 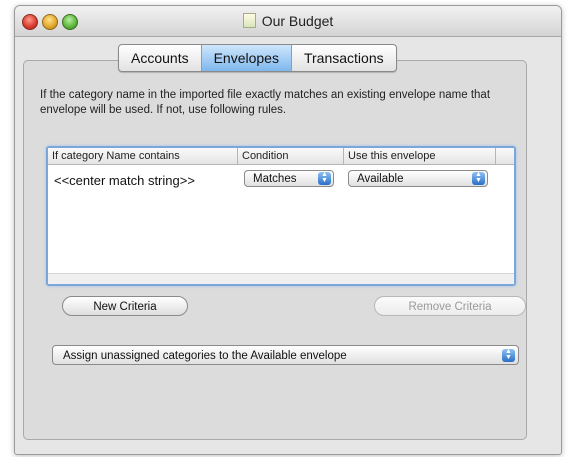 I want to click on document-icon, so click(x=249, y=20).